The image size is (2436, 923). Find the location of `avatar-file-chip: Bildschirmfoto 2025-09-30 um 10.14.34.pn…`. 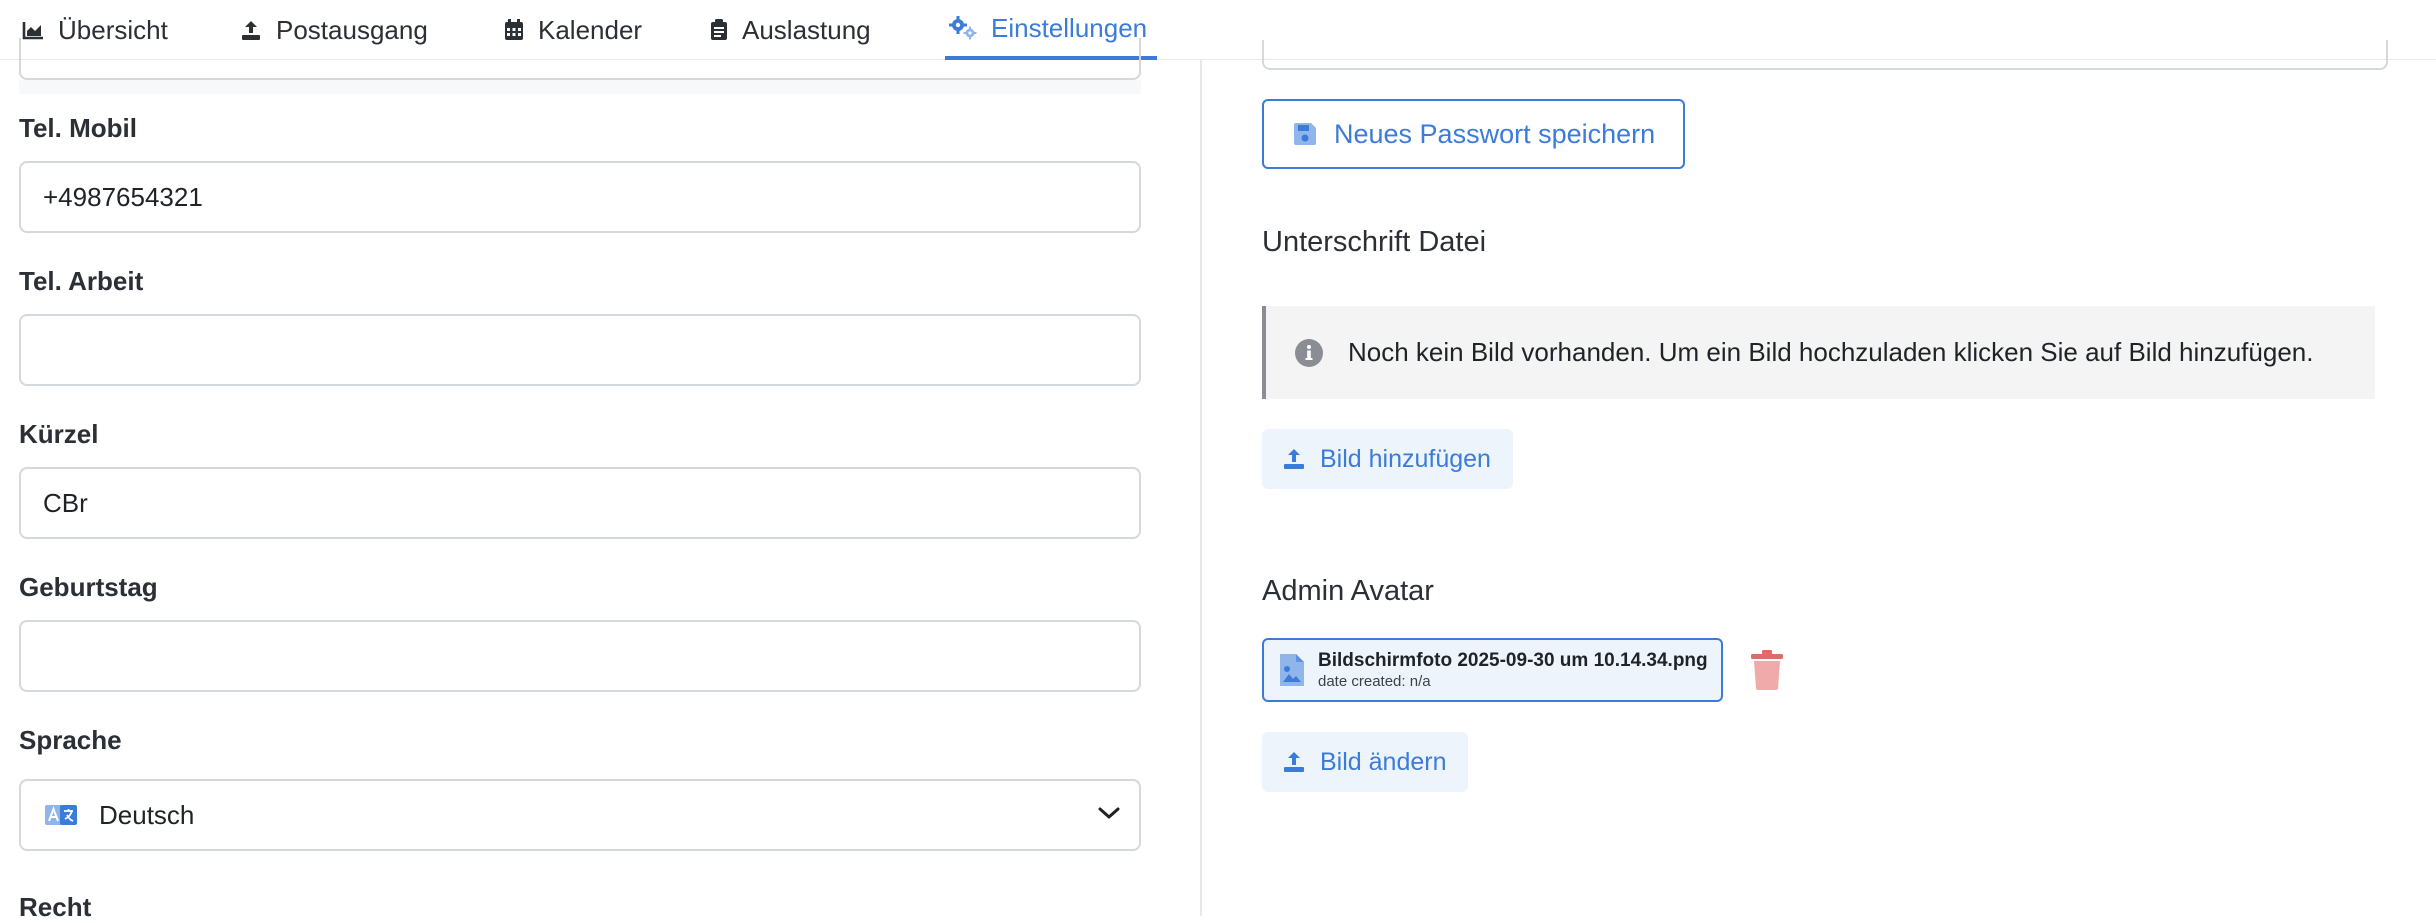

avatar-file-chip: Bildschirmfoto 2025-09-30 um 10.14.34.pn… is located at coordinates (1492, 670).